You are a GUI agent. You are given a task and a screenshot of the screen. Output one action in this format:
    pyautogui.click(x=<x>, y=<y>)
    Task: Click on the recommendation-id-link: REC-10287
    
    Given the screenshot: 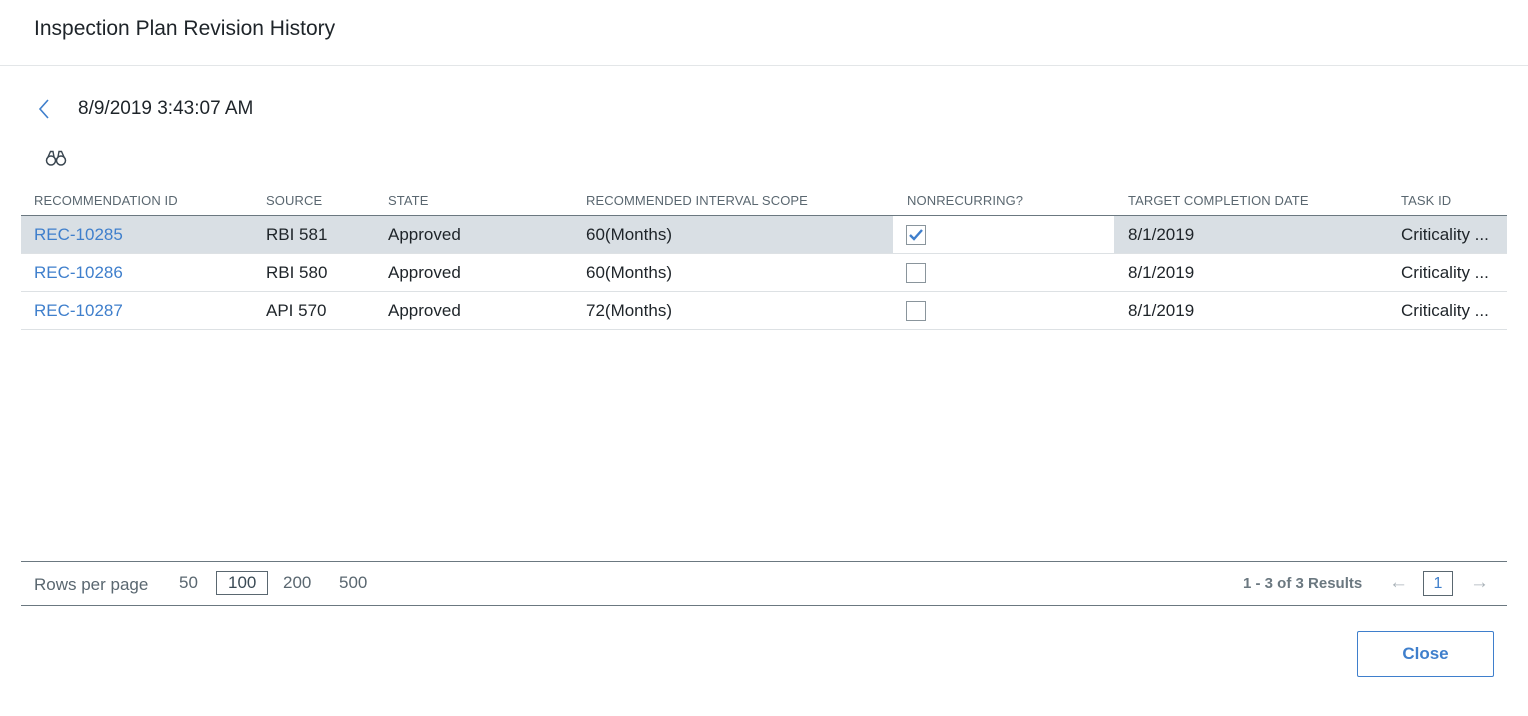 What is the action you would take?
    pyautogui.click(x=78, y=311)
    